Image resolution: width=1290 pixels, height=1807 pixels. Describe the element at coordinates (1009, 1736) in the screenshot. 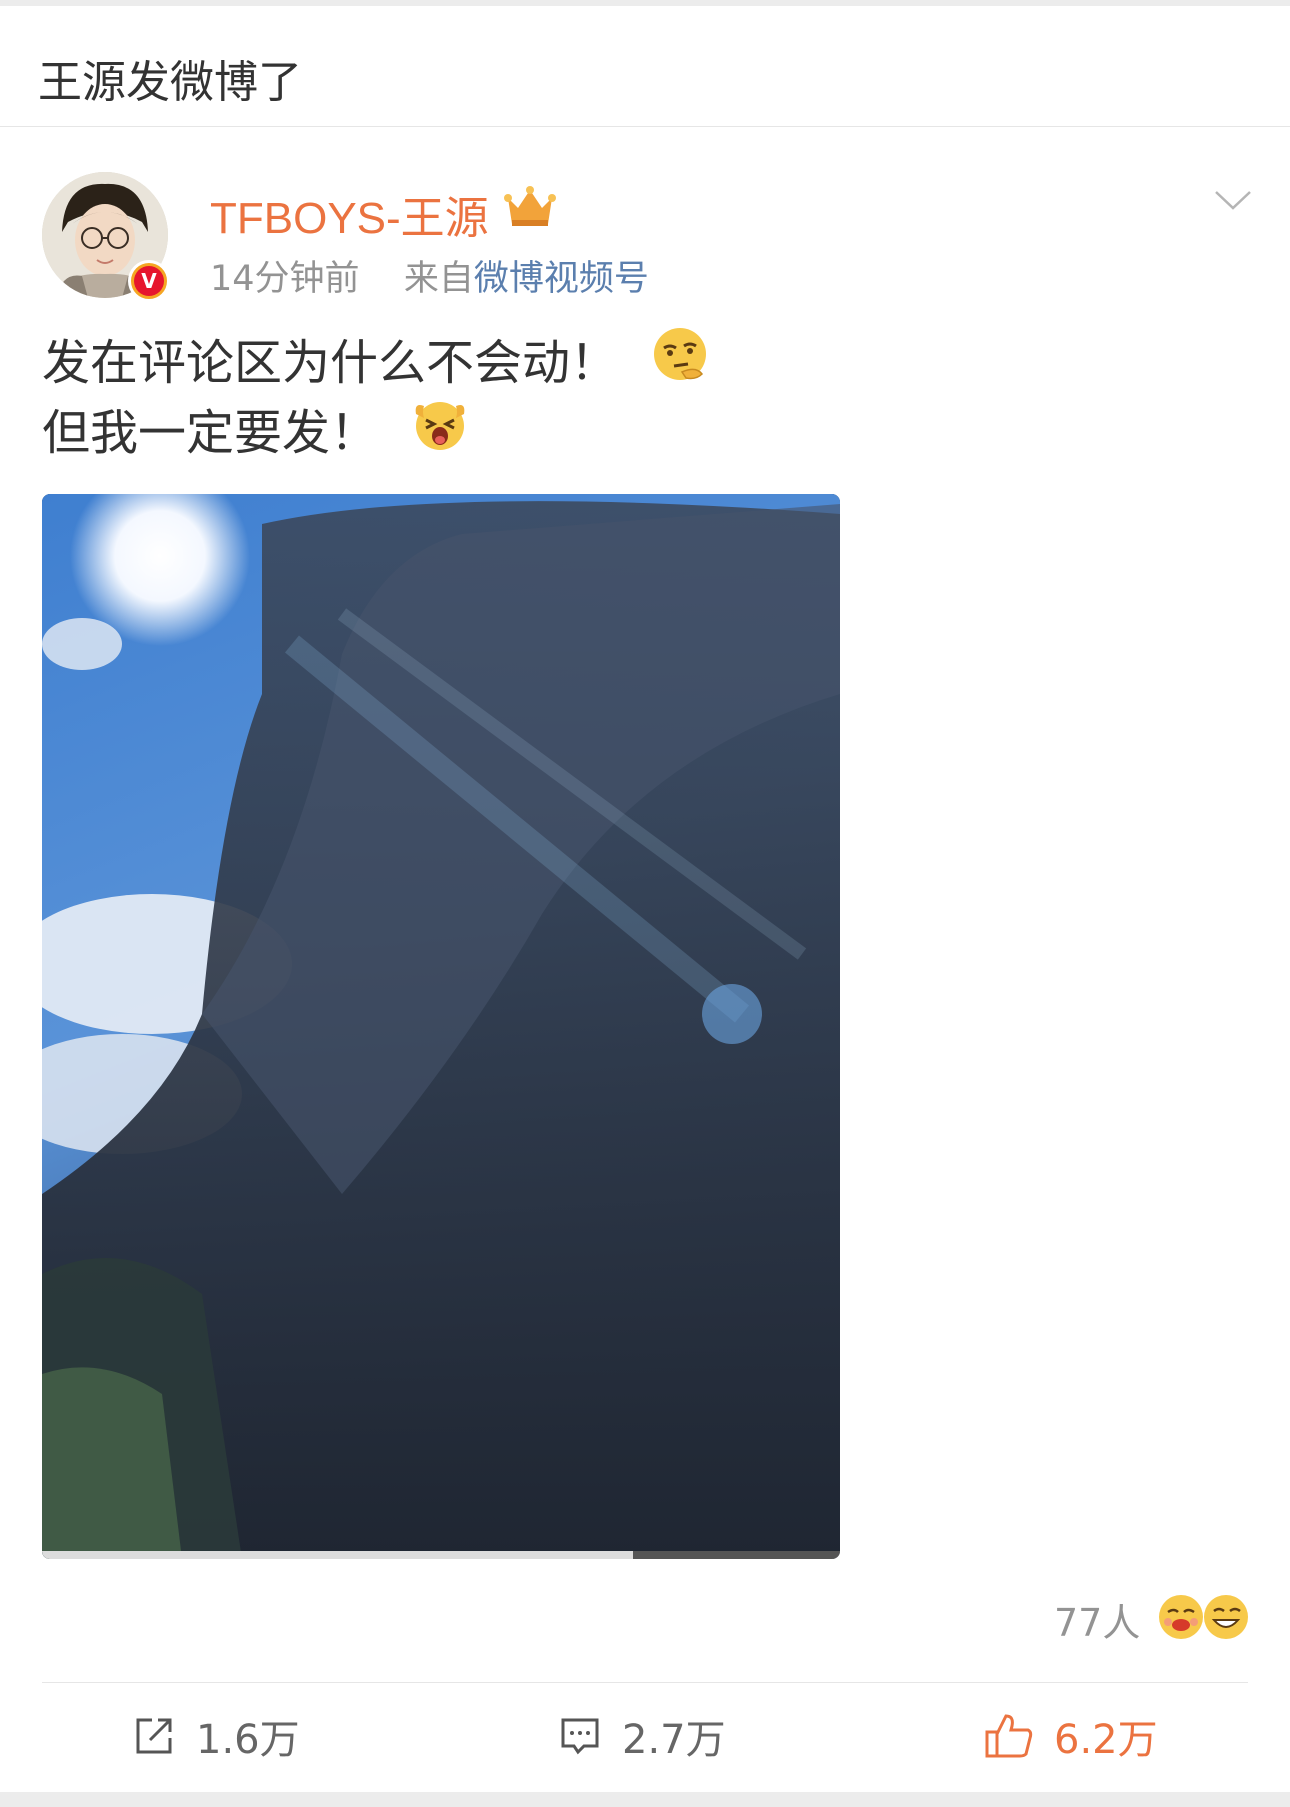

I see `thumbs-up-icon` at that location.